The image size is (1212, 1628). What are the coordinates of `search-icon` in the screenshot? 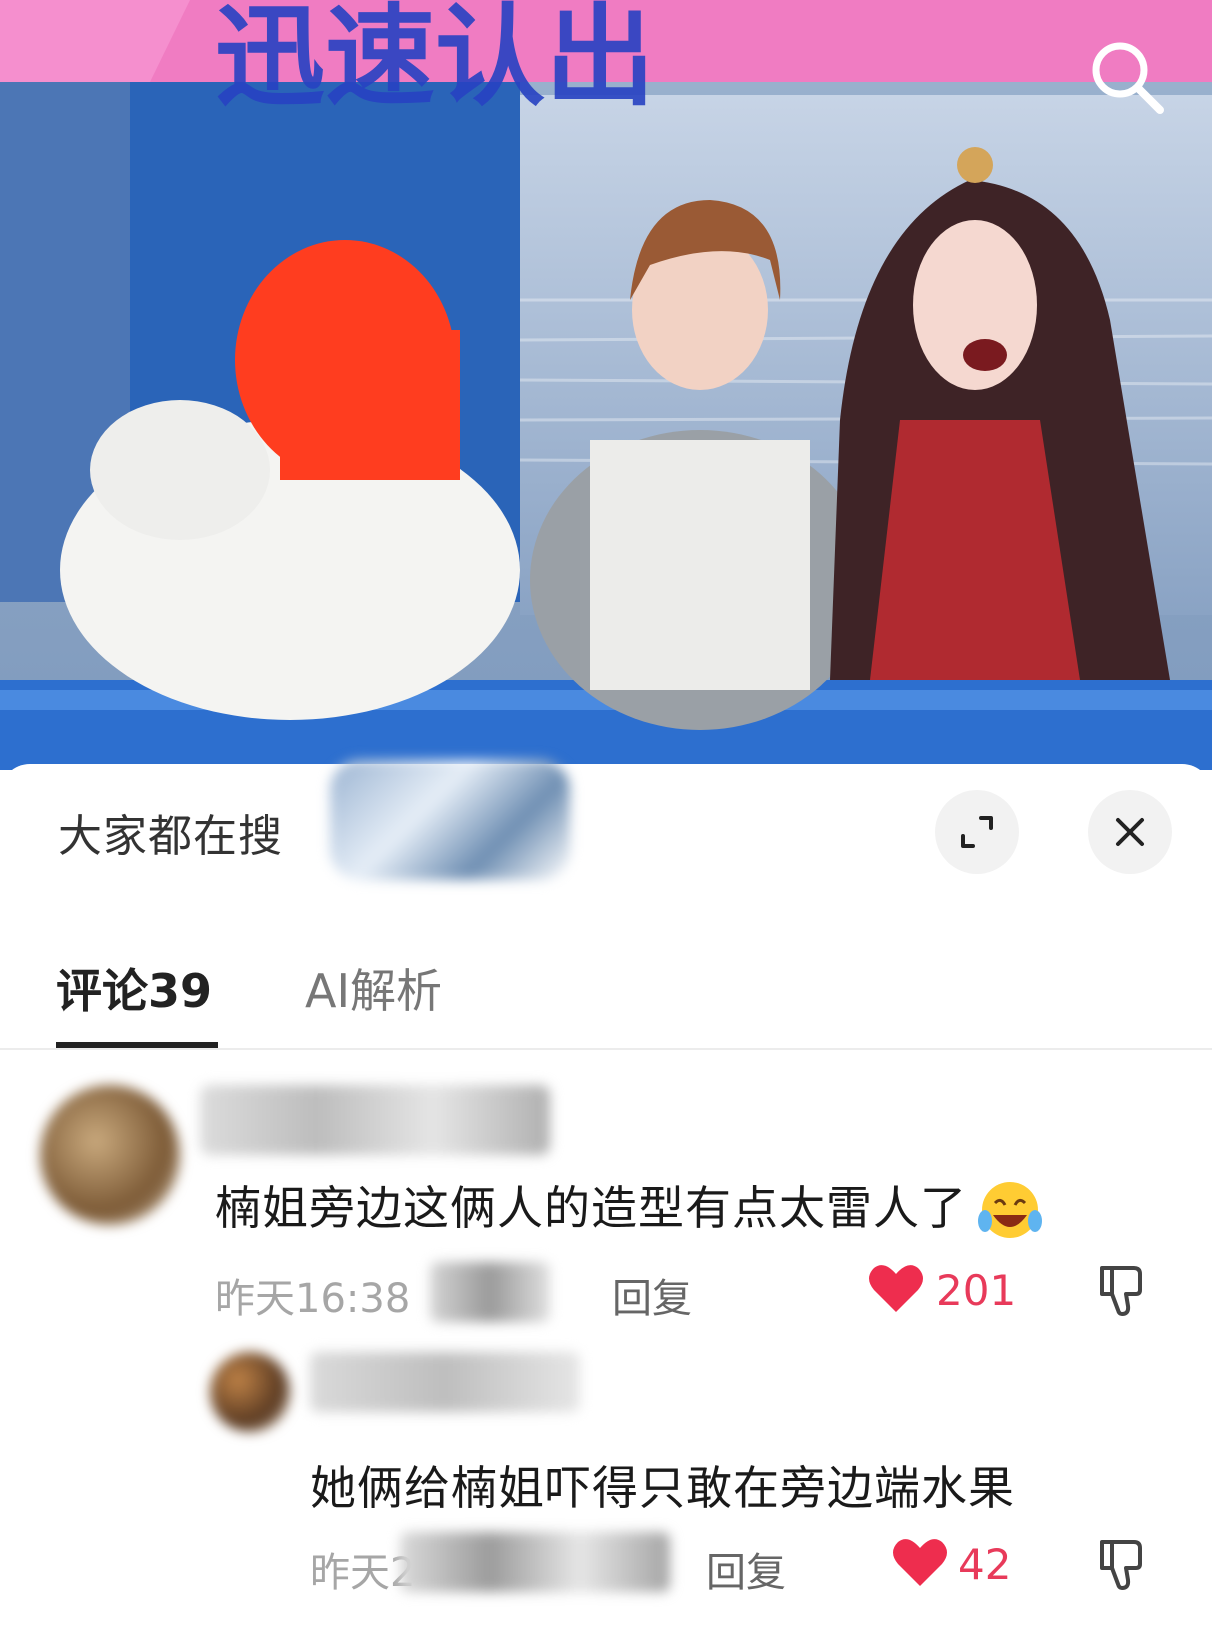 It's located at (1128, 78).